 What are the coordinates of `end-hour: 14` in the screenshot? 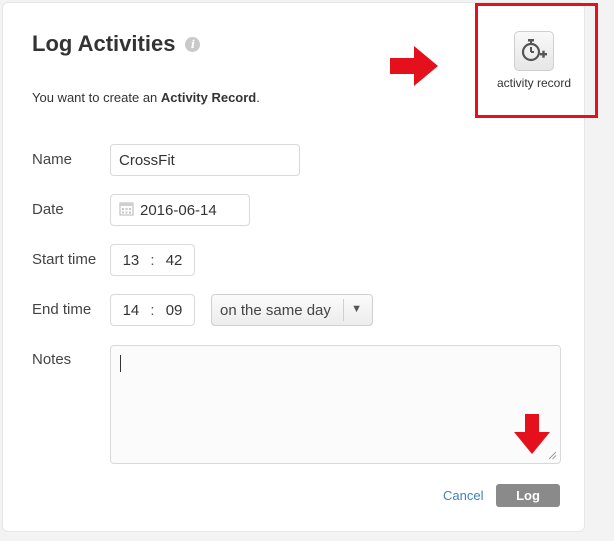 It's located at (131, 310).